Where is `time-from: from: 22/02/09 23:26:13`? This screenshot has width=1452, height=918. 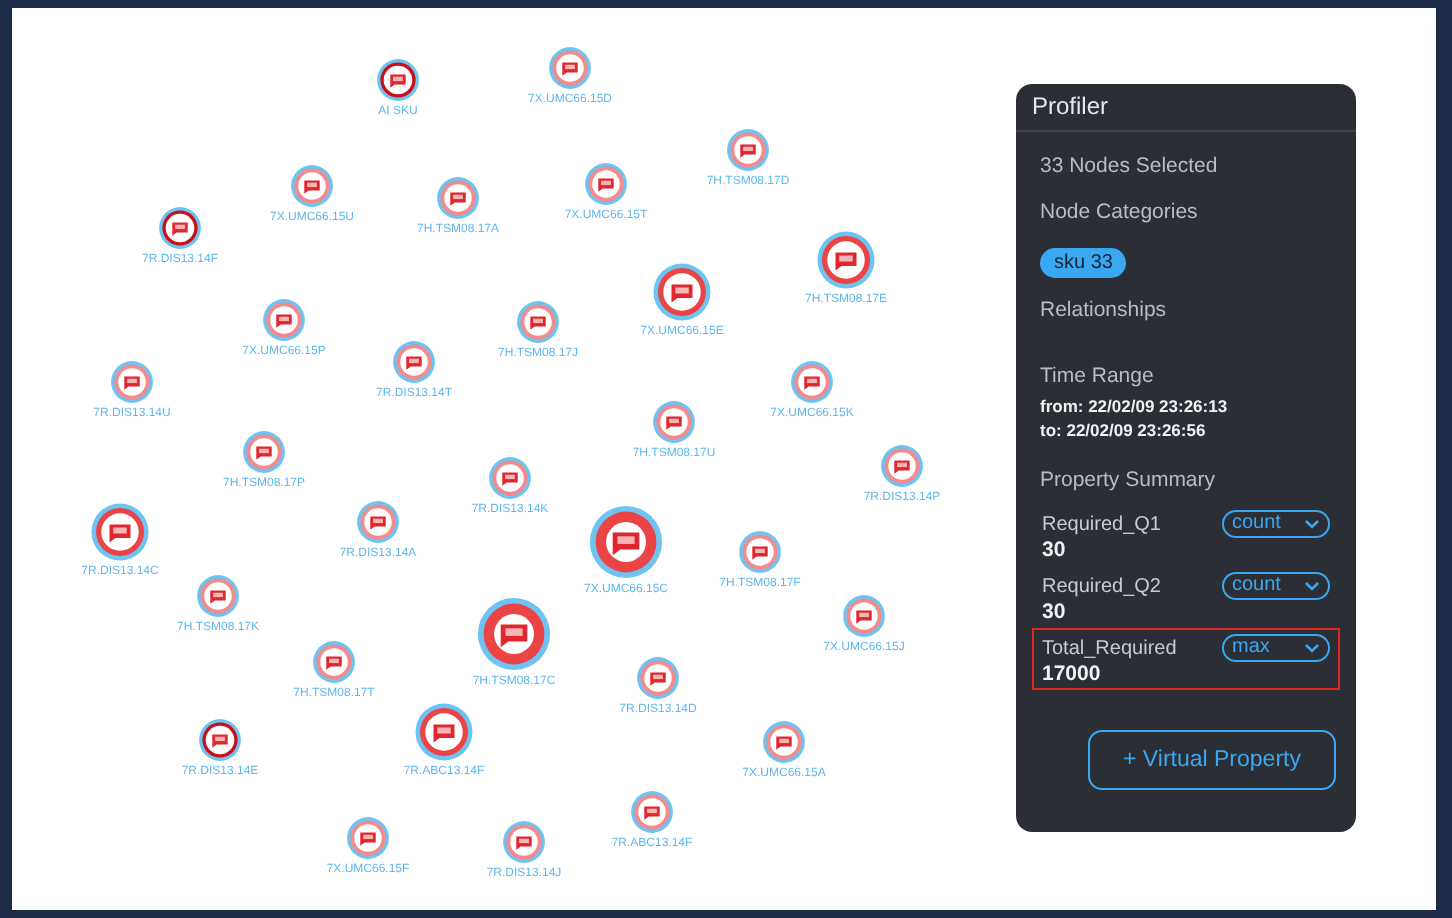
time-from: from: 22/02/09 23:26:13 is located at coordinates (1135, 406).